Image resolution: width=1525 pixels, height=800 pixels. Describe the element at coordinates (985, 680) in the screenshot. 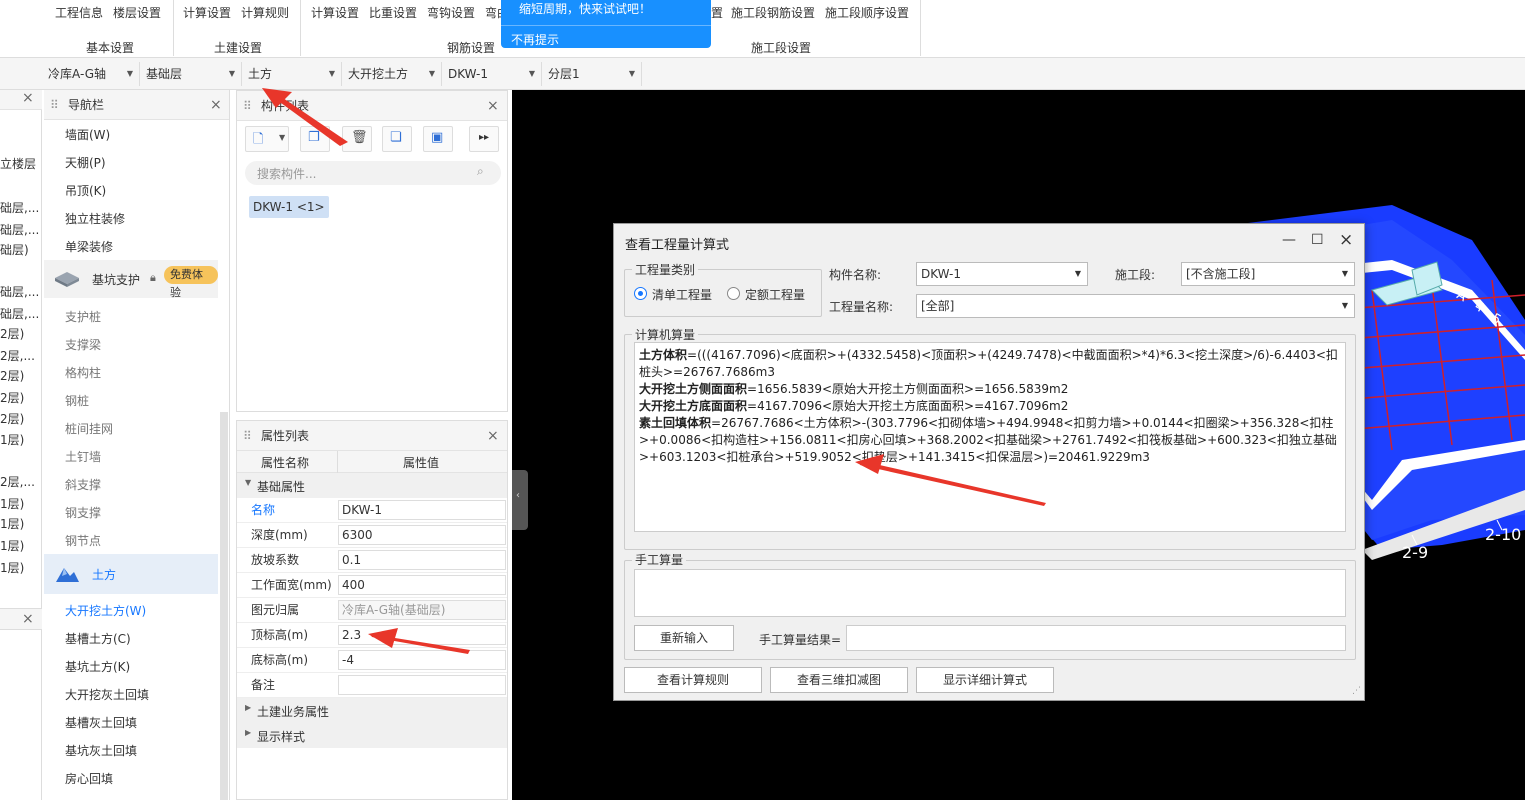

I see `show-detailed-formula-button: 显示详细计算式` at that location.